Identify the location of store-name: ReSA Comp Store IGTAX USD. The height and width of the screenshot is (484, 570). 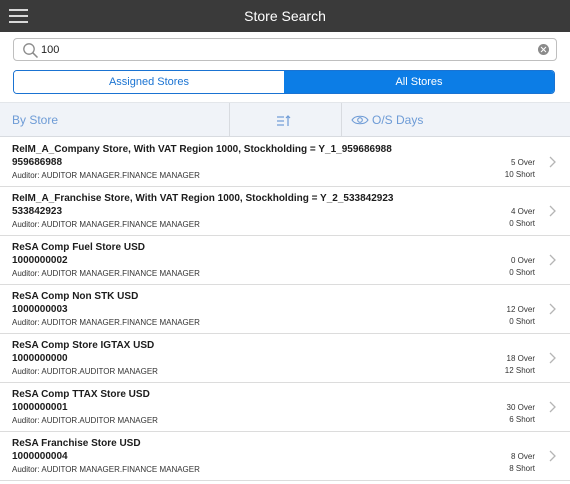
(83, 345).